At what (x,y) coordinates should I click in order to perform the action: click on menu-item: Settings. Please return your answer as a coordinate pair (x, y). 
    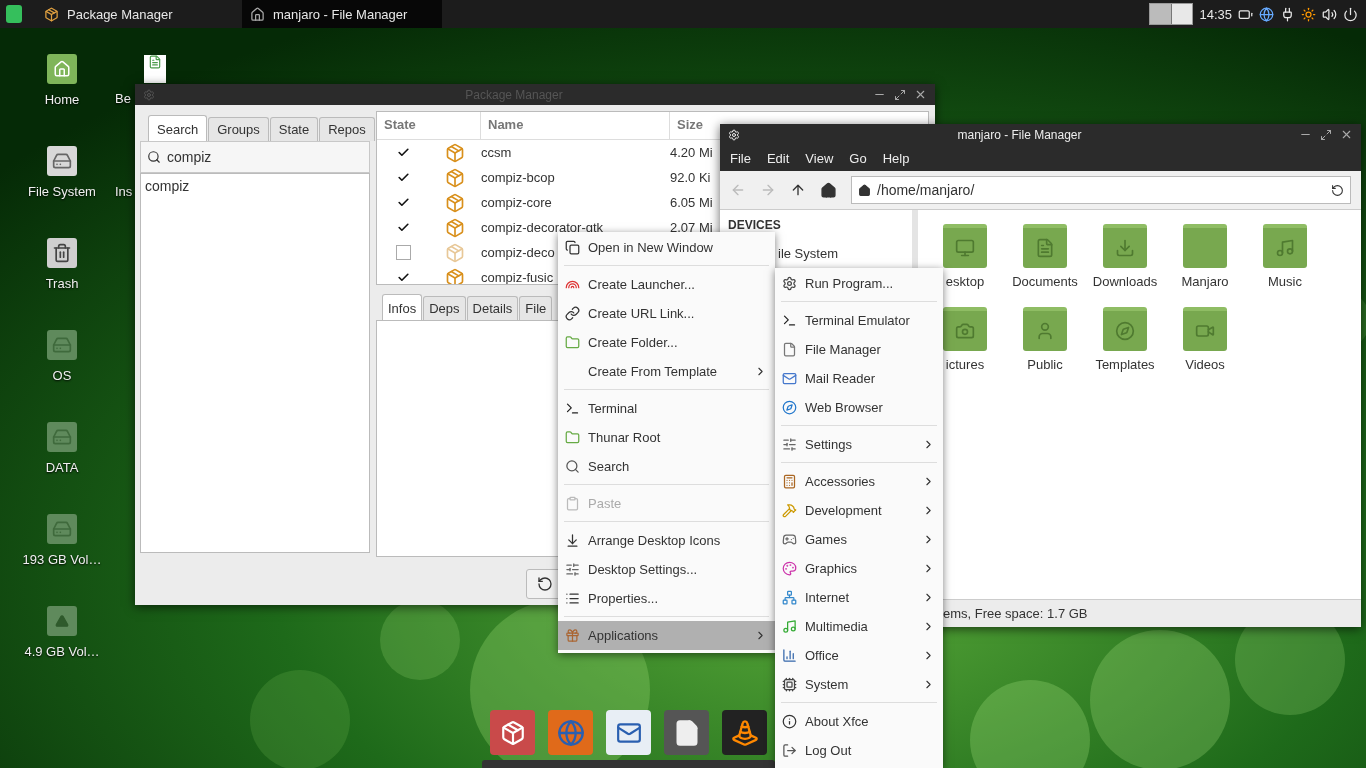
    Looking at the image, I should click on (859, 444).